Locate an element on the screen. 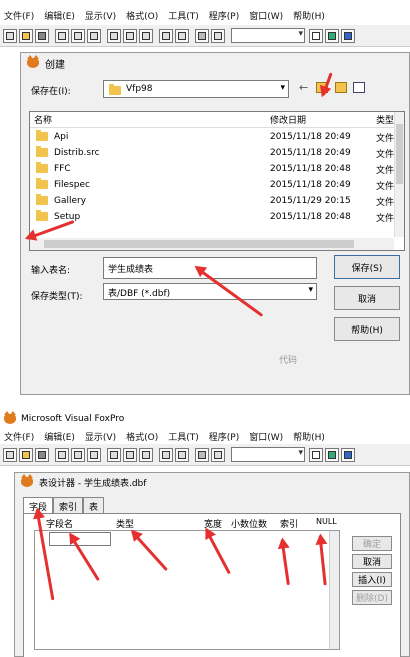  toolbar is located at coordinates (205, 36).